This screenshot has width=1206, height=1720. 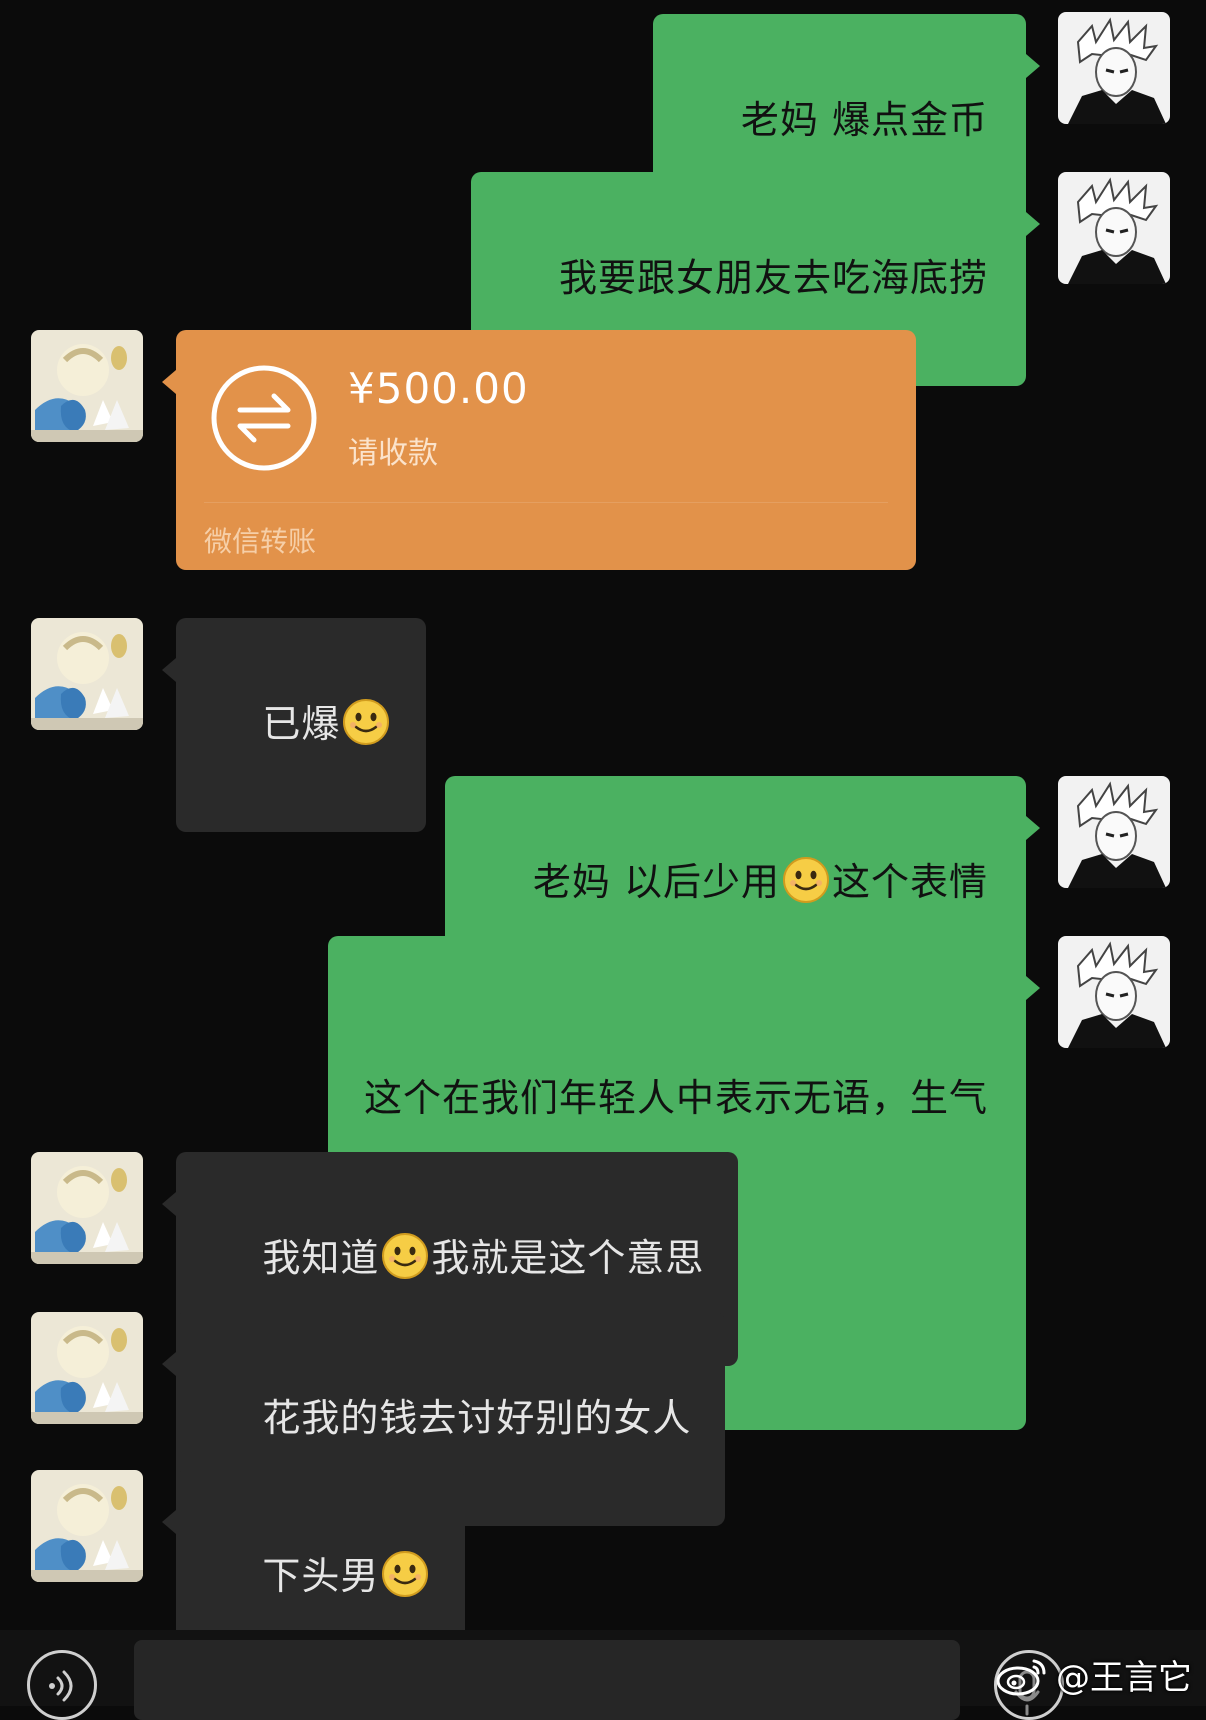 I want to click on transfer-note: 请收款, so click(x=393, y=453).